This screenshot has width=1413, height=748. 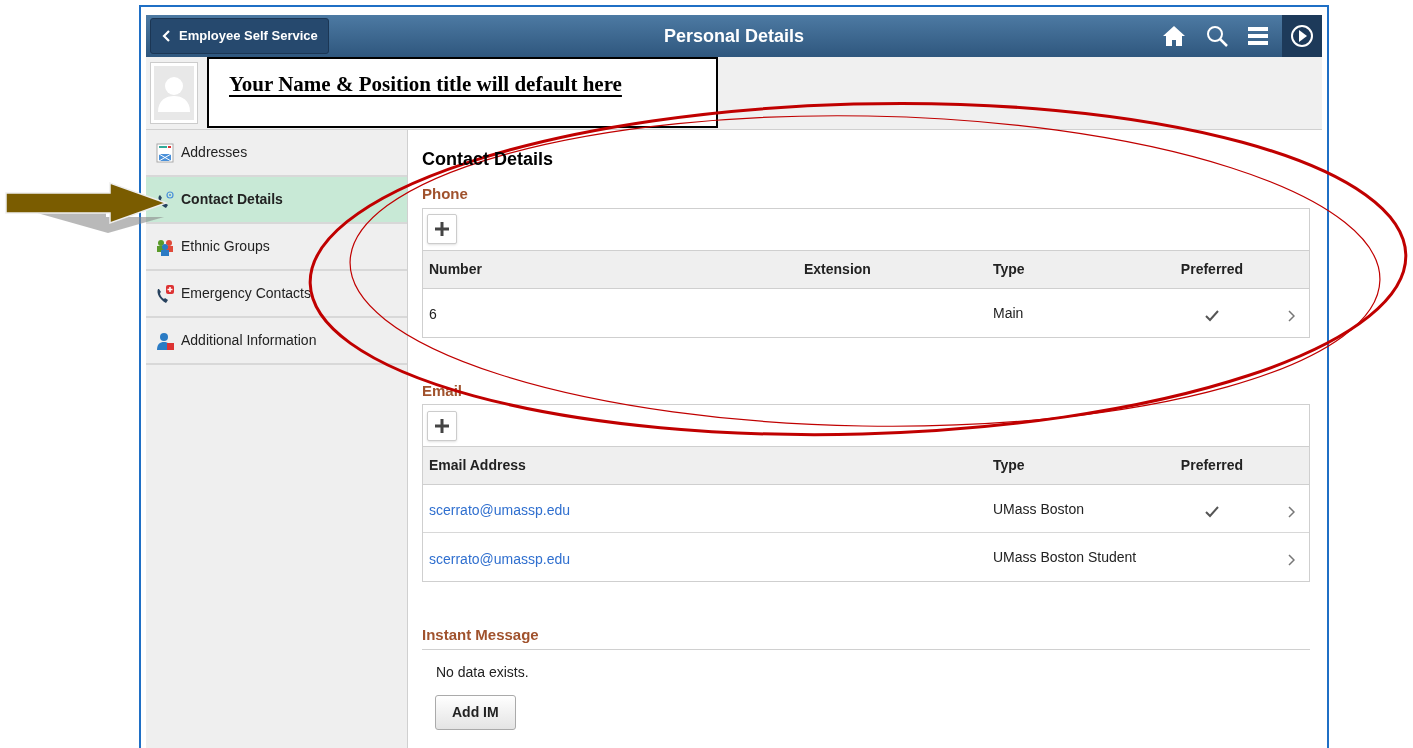 I want to click on page-title: Personal Details, so click(x=734, y=36).